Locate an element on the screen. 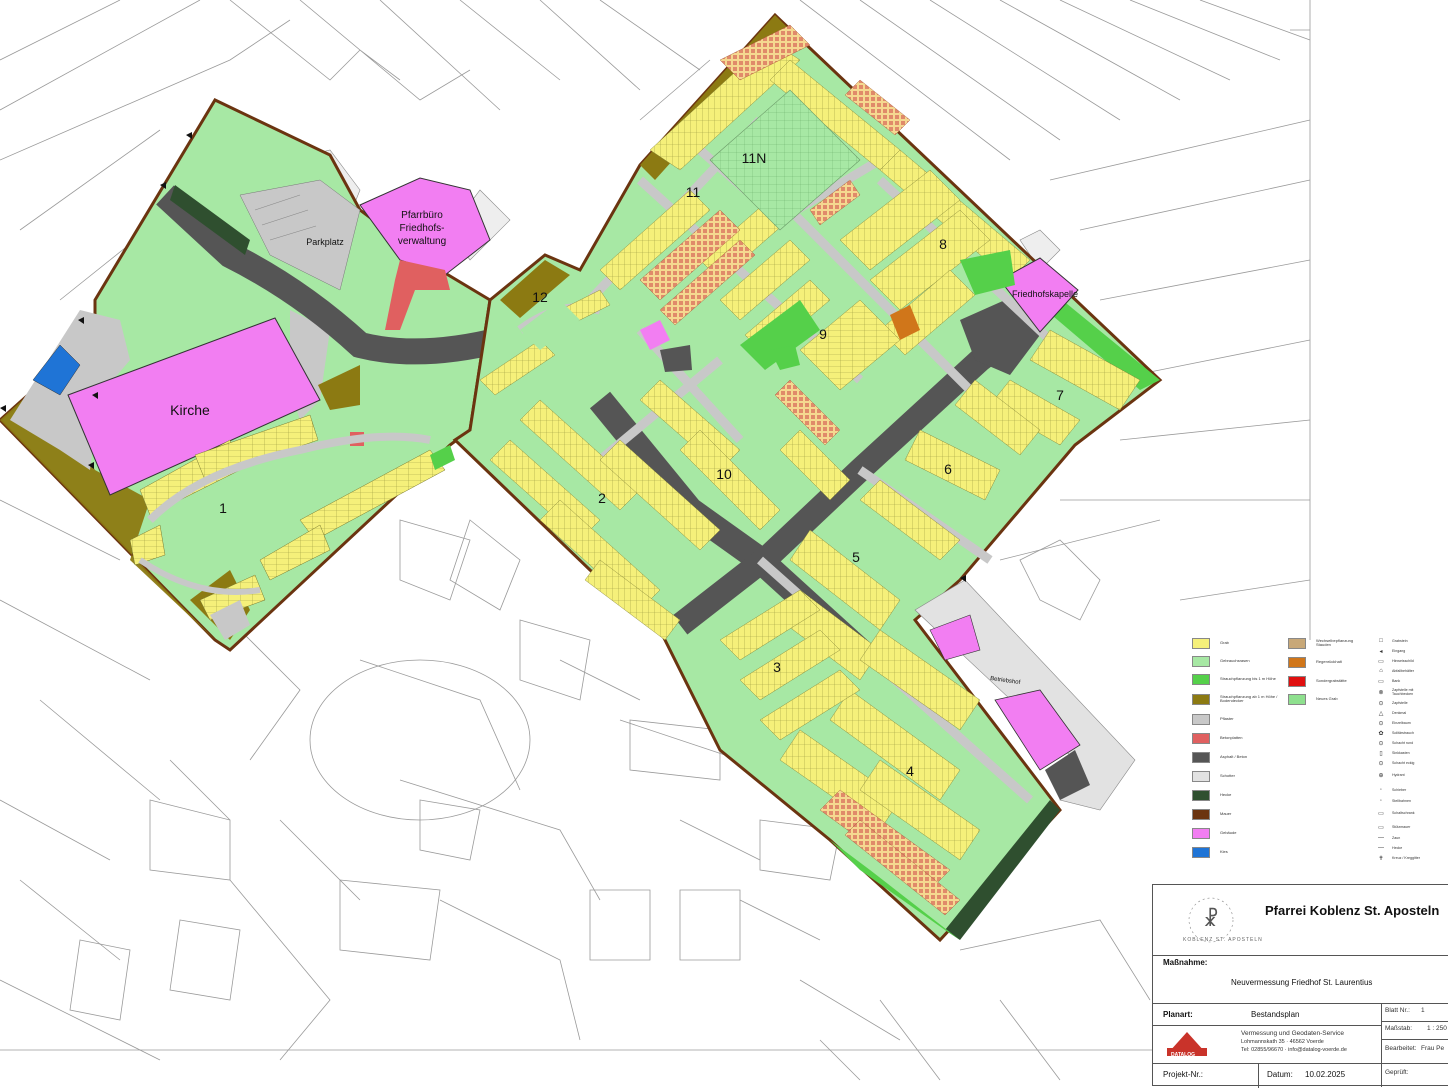 Image resolution: width=1448 pixels, height=1088 pixels. blatt-label: Blatt Nr.: is located at coordinates (1397, 1010).